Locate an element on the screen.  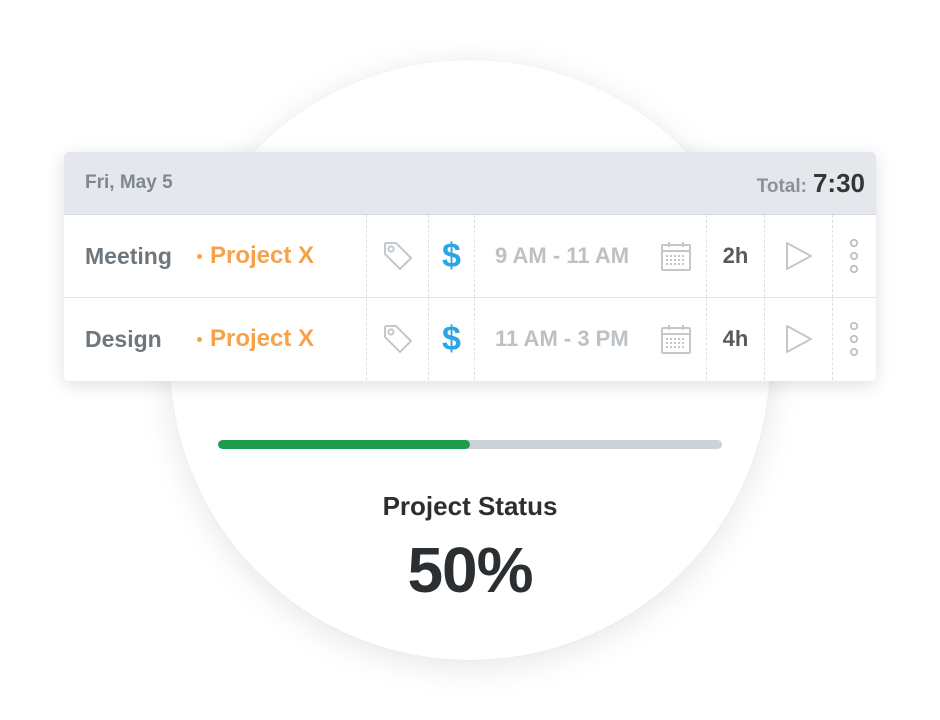
entry-time-range: 11 AM - 3 PM is located at coordinates (562, 339).